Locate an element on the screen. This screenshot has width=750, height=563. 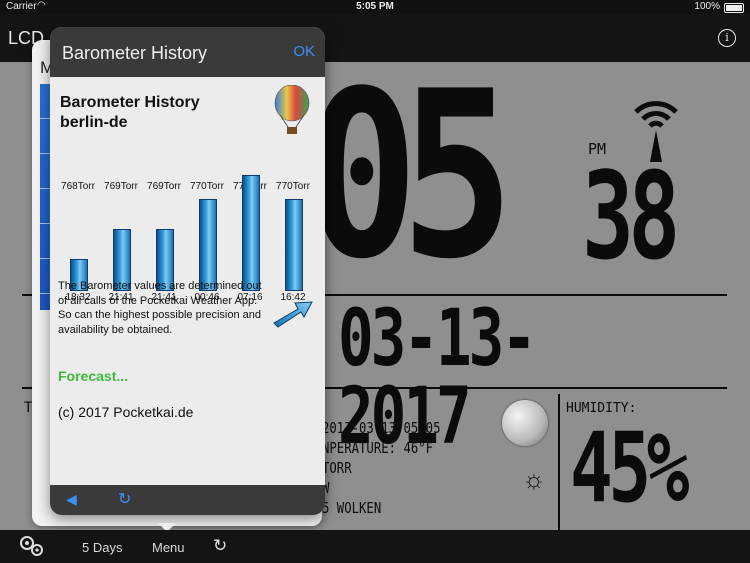
bar-value-label: 768Torr is located at coordinates (78, 186).